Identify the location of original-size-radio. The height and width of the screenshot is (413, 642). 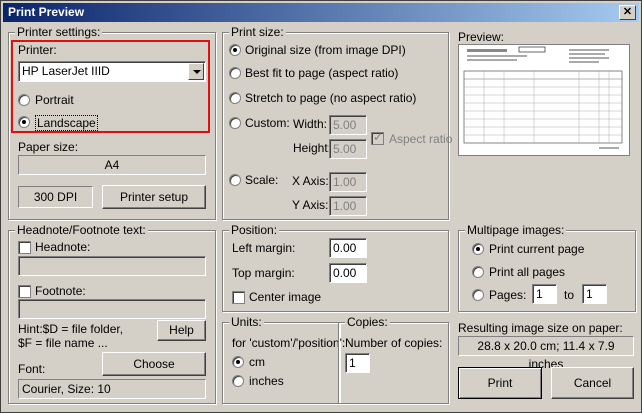
(235, 50).